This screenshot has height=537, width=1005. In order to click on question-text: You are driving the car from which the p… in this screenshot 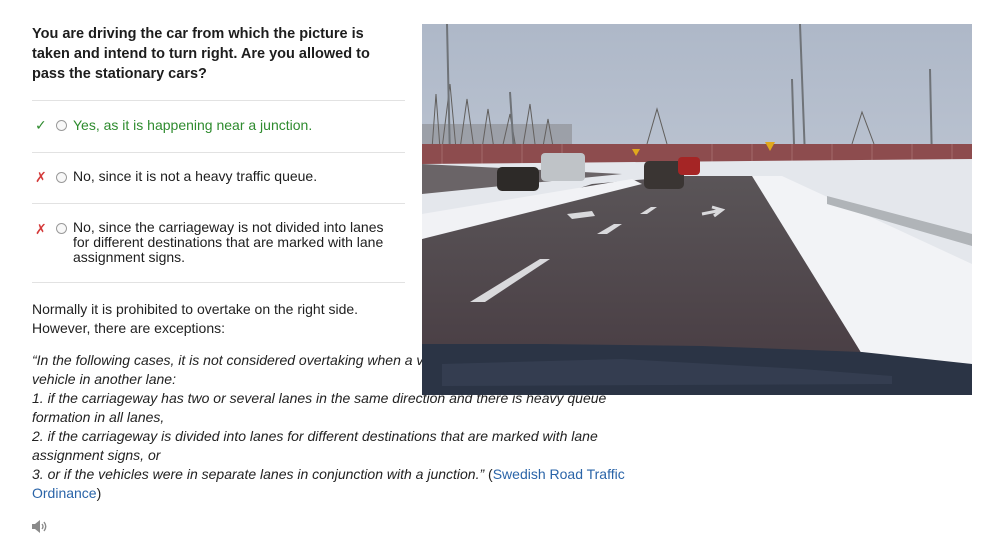, I will do `click(201, 54)`.